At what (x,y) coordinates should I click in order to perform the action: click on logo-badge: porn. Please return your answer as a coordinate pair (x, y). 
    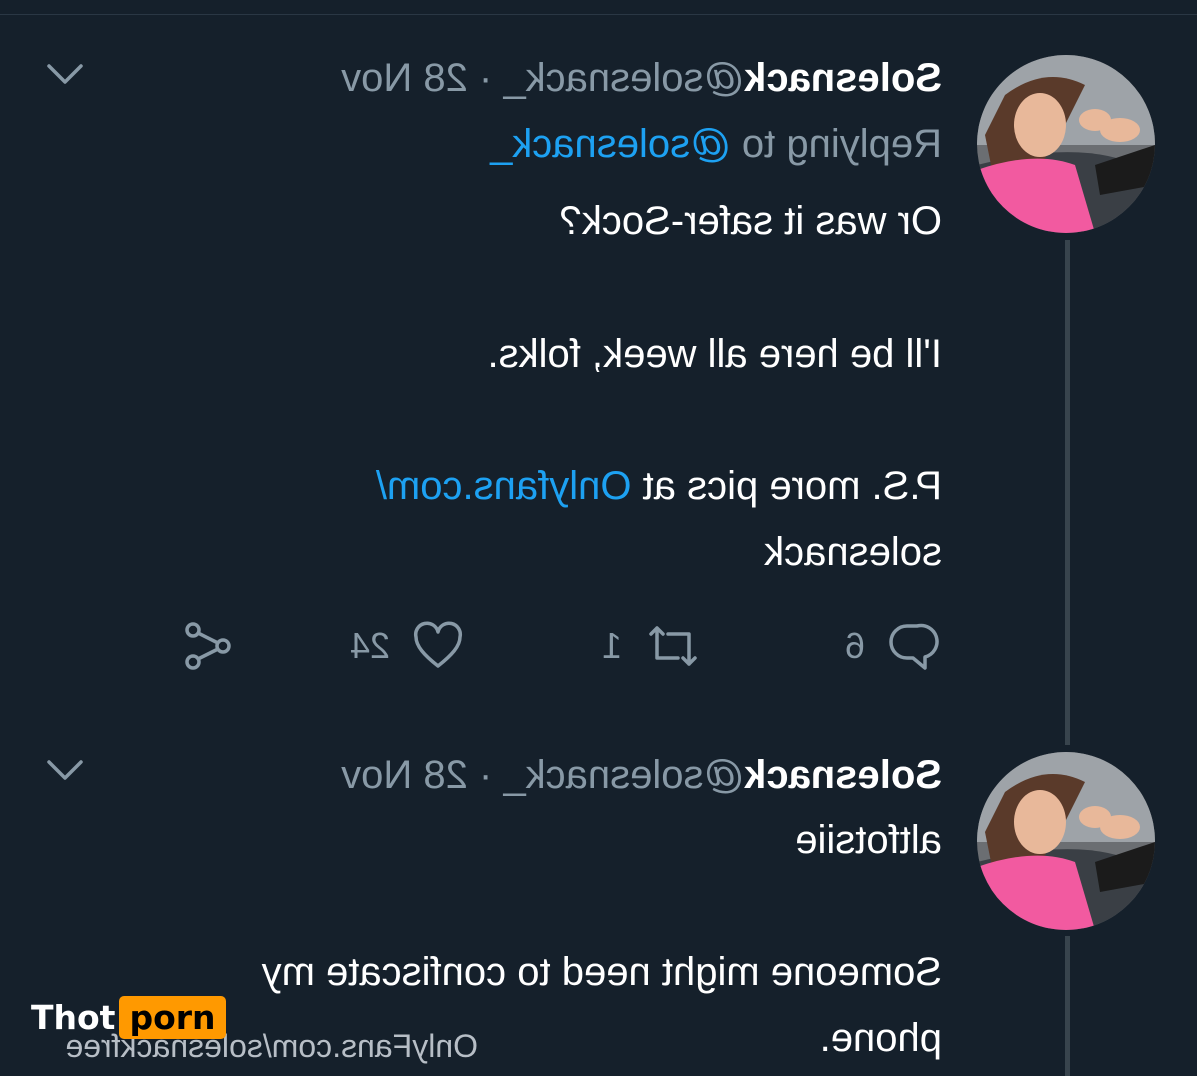
    Looking at the image, I should click on (172, 1017).